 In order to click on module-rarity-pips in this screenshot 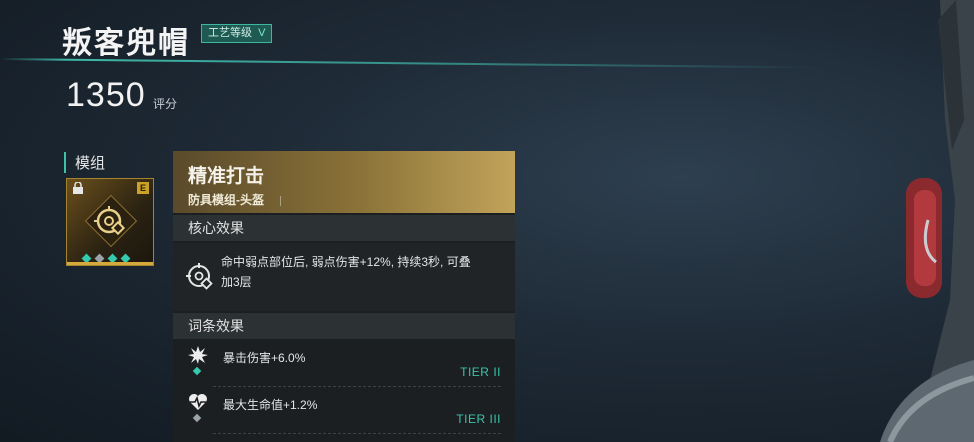, I will do `click(106, 258)`.